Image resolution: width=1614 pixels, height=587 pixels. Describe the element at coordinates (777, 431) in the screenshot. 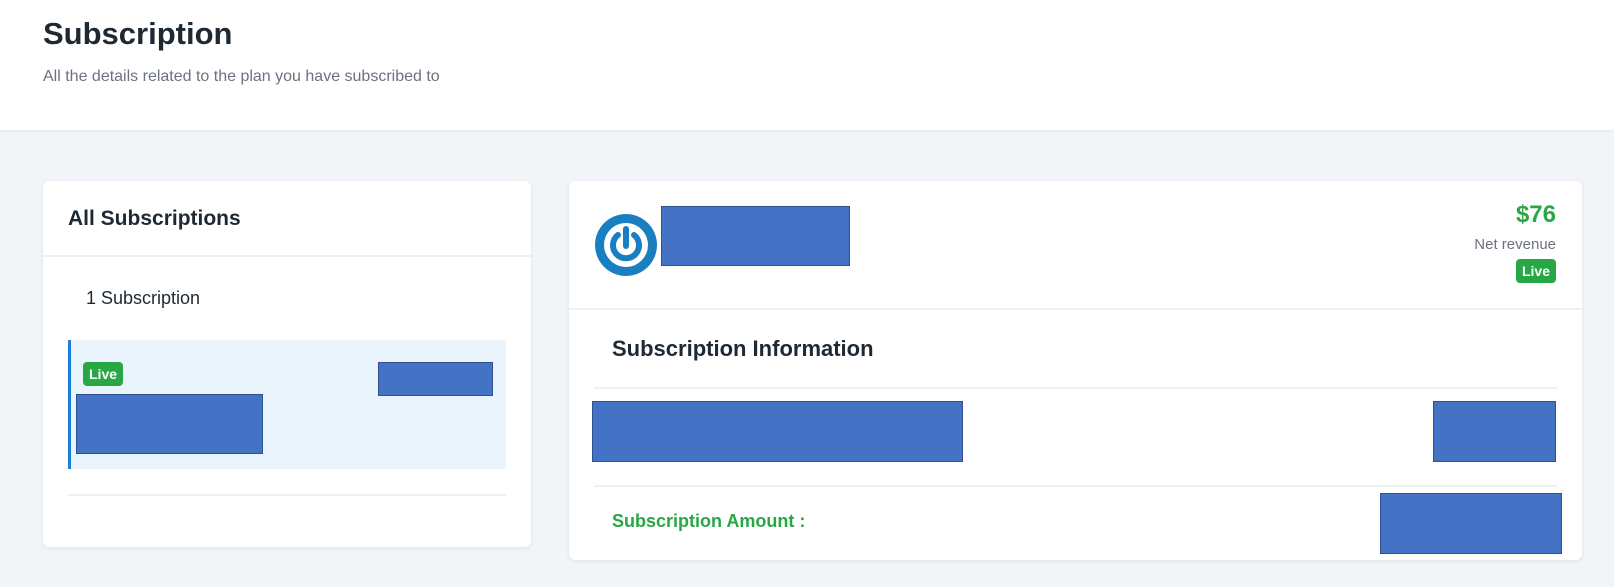

I see `redacted-info-label` at that location.